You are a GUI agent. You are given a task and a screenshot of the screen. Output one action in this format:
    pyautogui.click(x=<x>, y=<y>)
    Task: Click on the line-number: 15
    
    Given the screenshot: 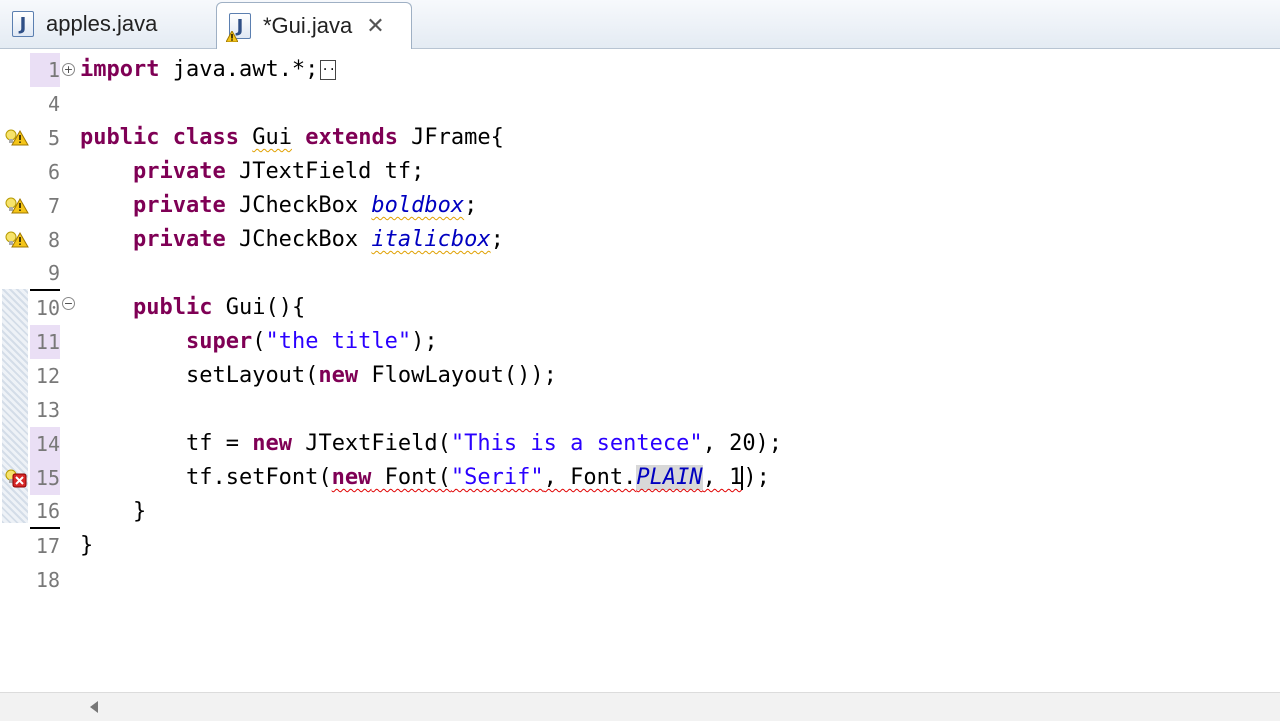 What is the action you would take?
    pyautogui.click(x=45, y=478)
    